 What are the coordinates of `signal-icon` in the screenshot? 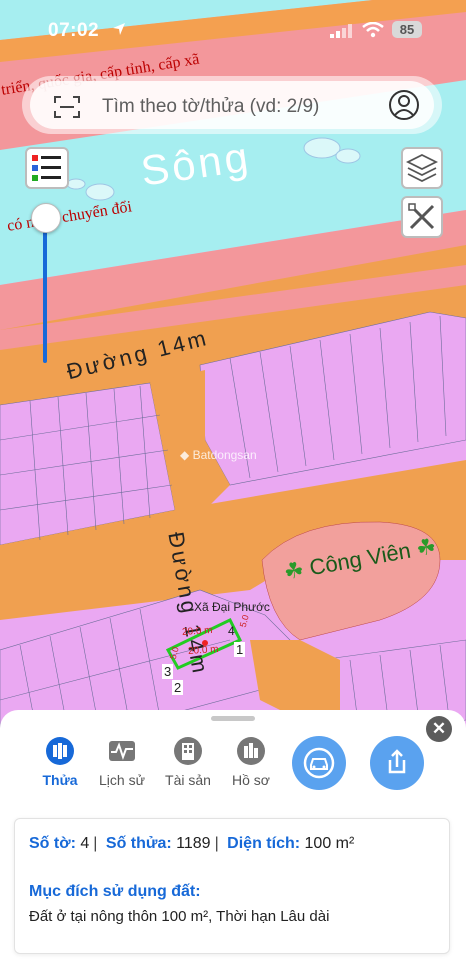 It's located at (341, 31).